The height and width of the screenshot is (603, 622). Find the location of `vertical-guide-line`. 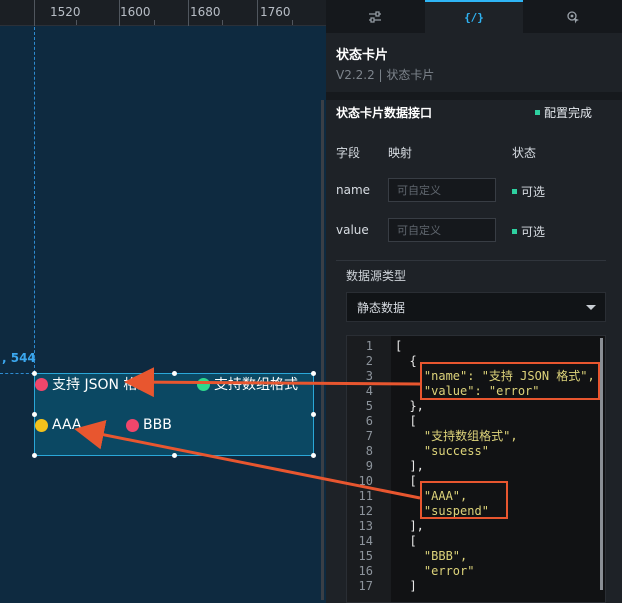

vertical-guide-line is located at coordinates (34, 200).